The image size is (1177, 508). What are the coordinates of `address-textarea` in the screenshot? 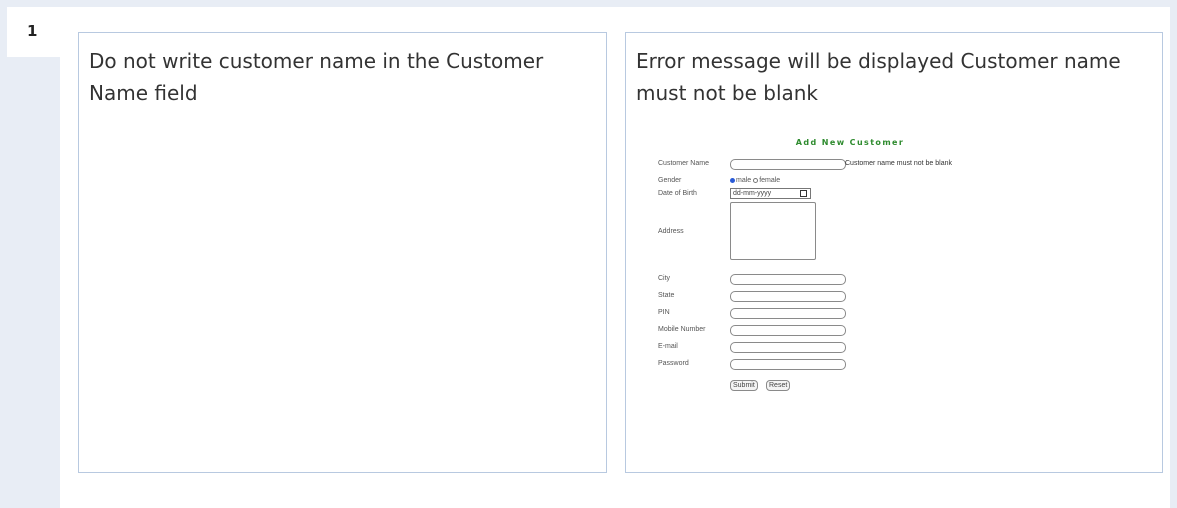 It's located at (773, 231).